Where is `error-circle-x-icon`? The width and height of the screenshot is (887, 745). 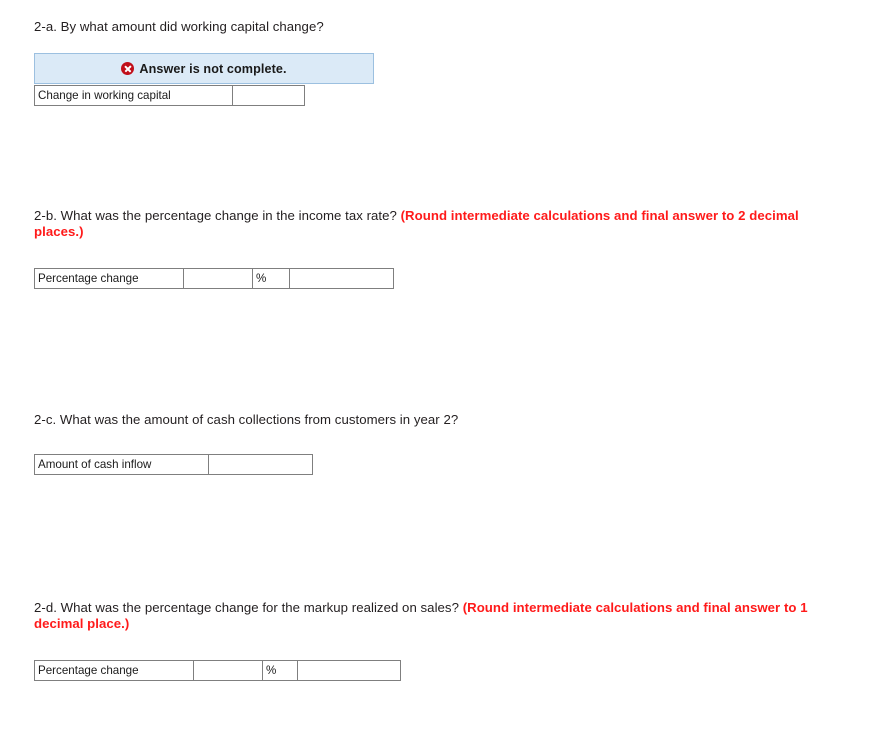 error-circle-x-icon is located at coordinates (128, 68).